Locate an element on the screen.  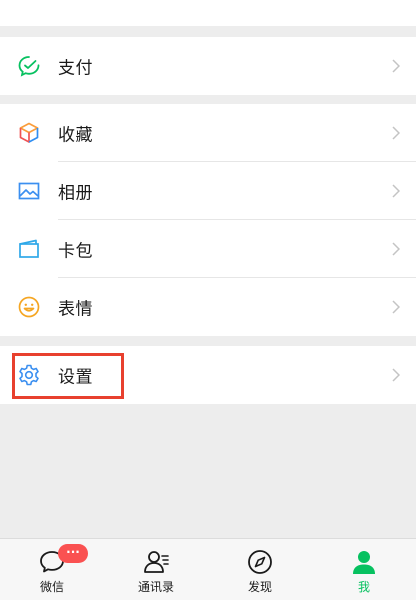
person-icon is located at coordinates (364, 562).